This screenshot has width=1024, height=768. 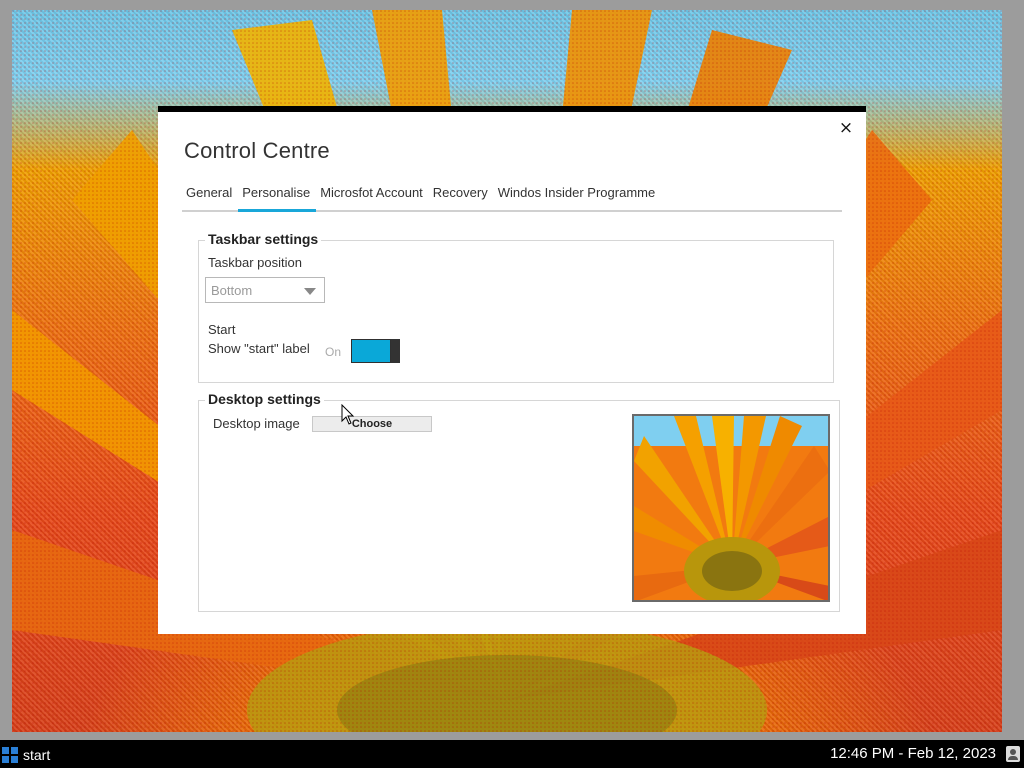 What do you see at coordinates (1013, 754) in the screenshot?
I see `user-icon` at bounding box center [1013, 754].